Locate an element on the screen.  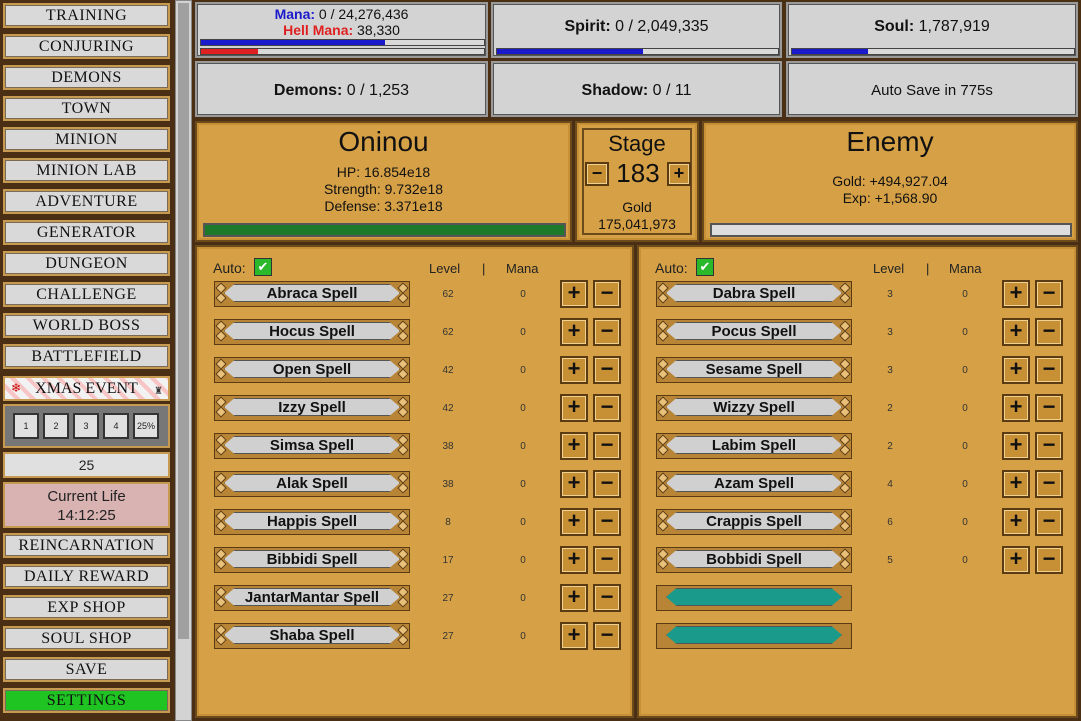
spell-button: Labim Spell is located at coordinates (754, 446).